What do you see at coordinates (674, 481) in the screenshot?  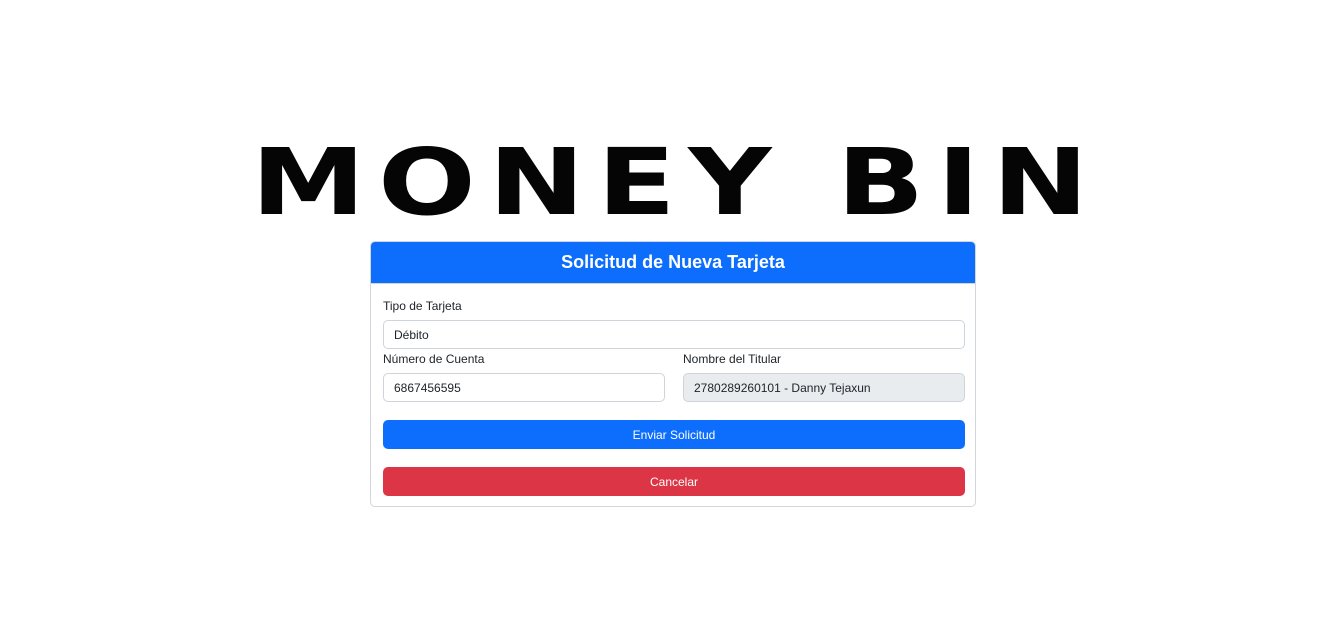 I see `cancel-button: Cancelar` at bounding box center [674, 481].